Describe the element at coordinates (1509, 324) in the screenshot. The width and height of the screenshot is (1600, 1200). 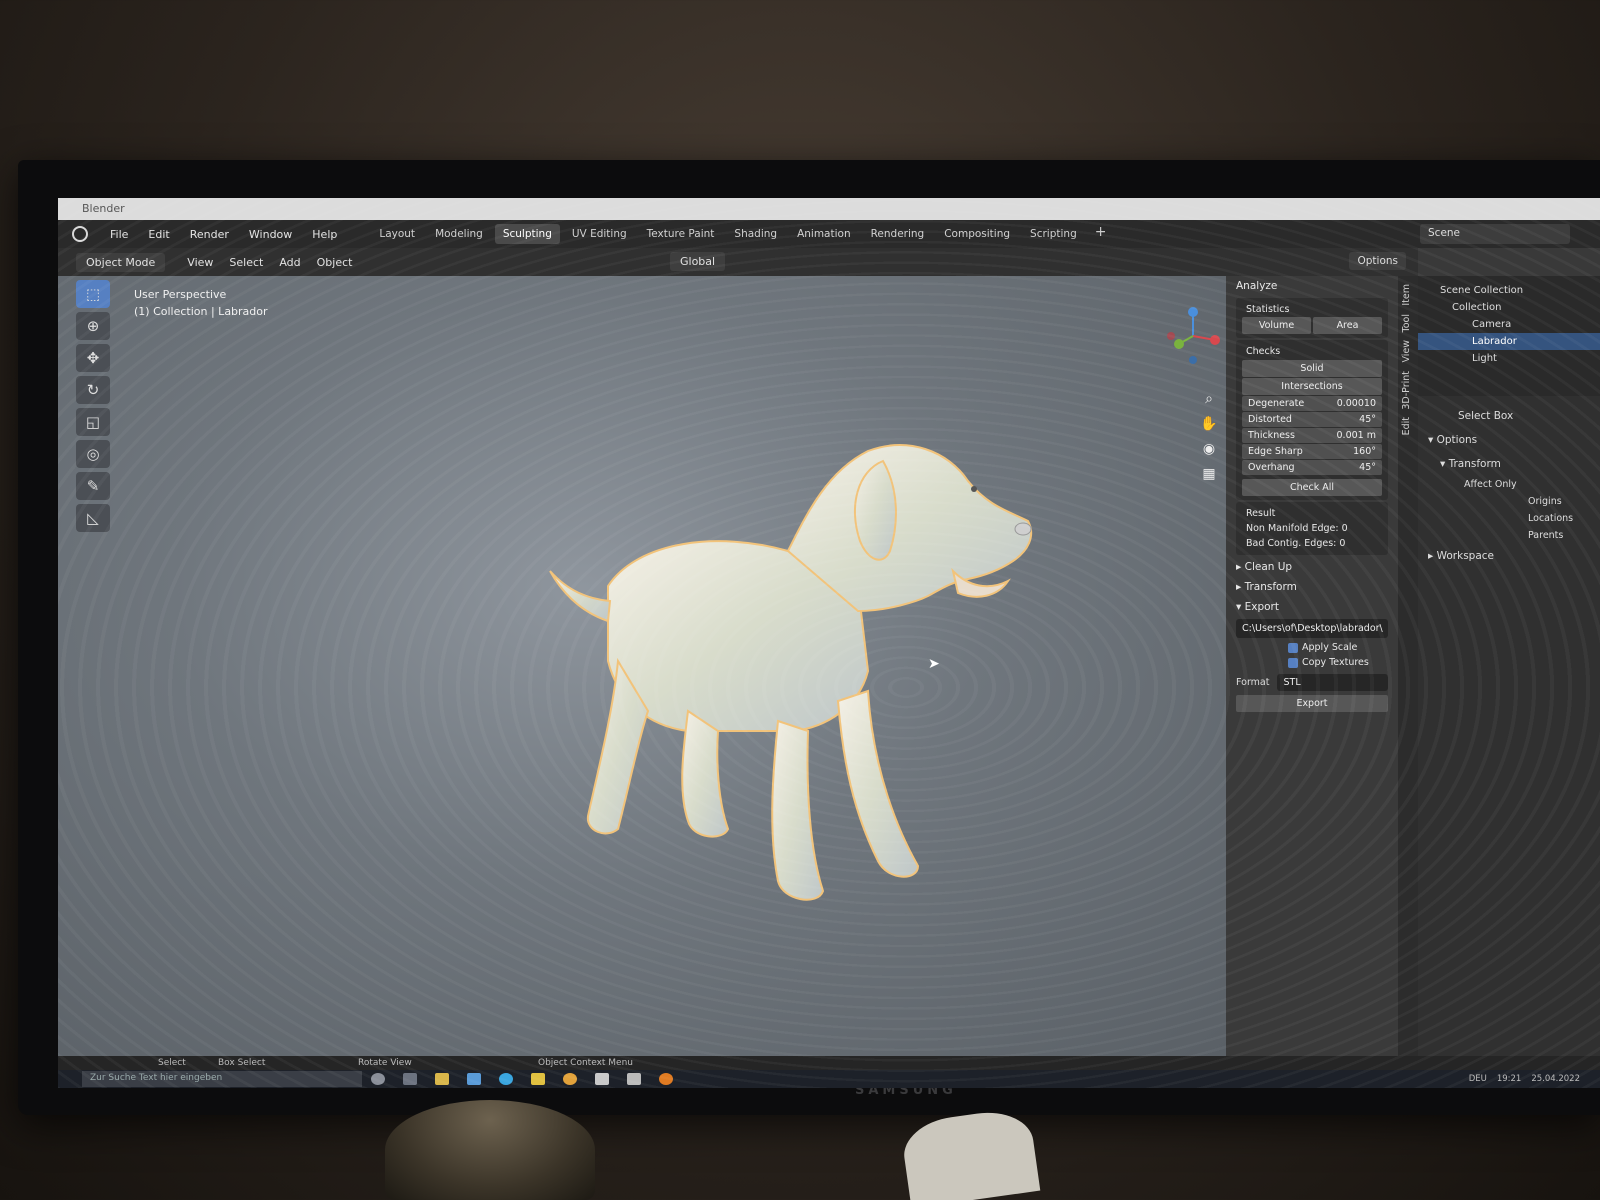
I see `outliner-camera: Camera` at that location.